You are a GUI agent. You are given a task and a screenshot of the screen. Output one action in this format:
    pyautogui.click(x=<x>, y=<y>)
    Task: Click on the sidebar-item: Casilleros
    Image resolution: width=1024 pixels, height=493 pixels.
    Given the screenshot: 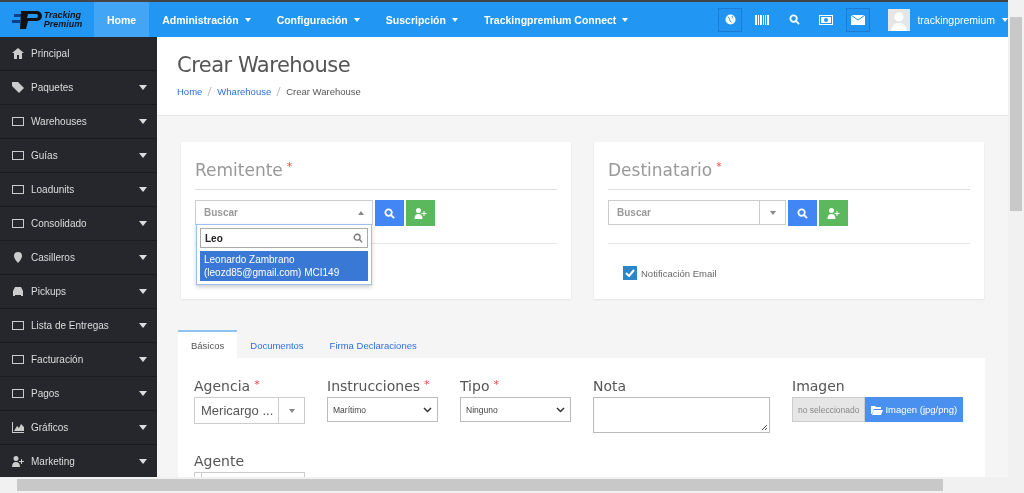 What is the action you would take?
    pyautogui.click(x=78, y=258)
    